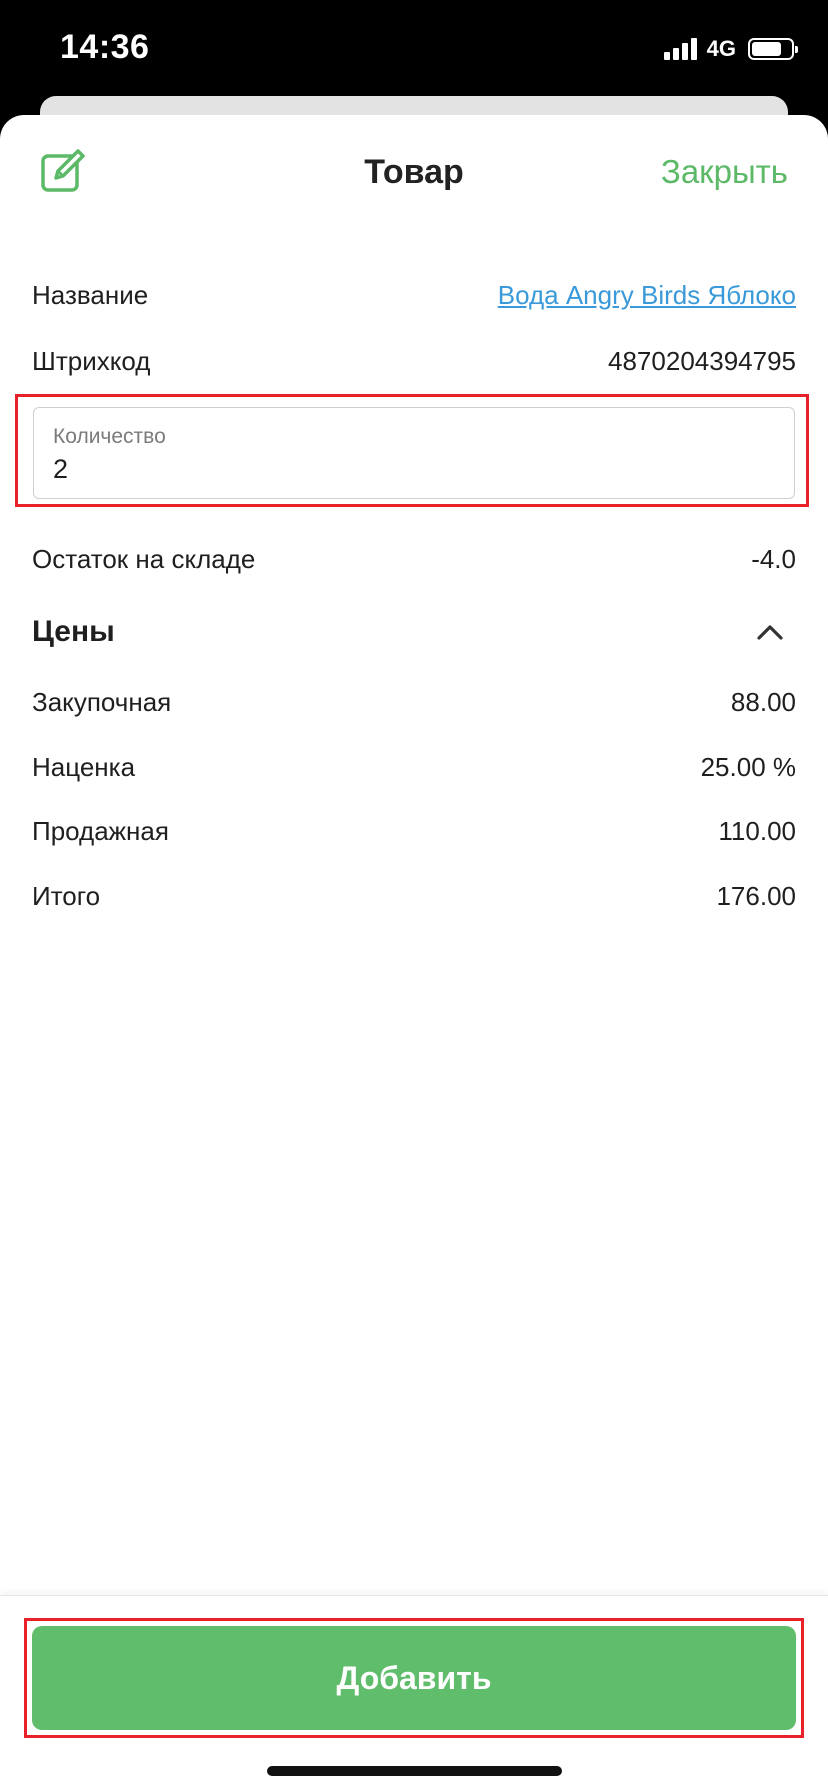  What do you see at coordinates (414, 172) in the screenshot?
I see `sheet-header: Товар Закрыть` at bounding box center [414, 172].